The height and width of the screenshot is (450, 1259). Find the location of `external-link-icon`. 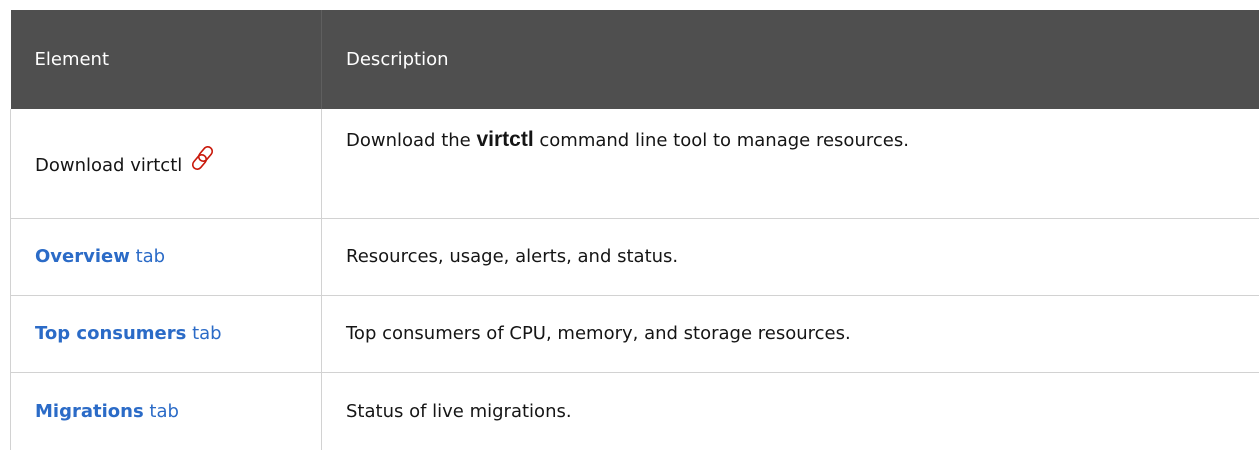

external-link-icon is located at coordinates (203, 160).